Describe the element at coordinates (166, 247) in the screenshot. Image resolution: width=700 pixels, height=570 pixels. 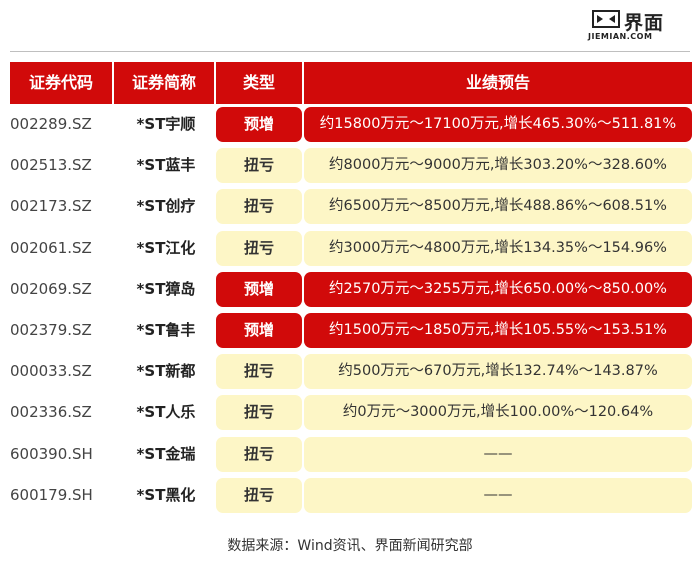
I see `stock-name: *ST江化` at that location.